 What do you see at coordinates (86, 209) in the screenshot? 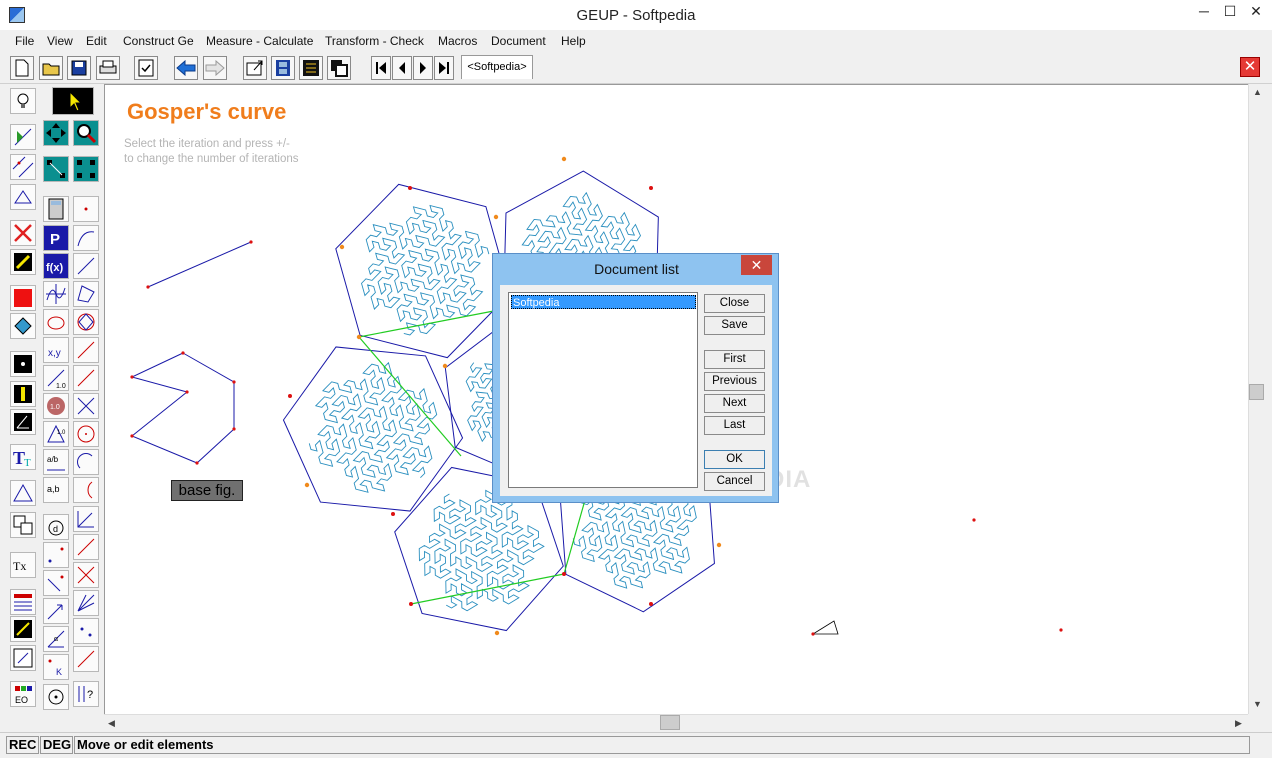
I see `point-tool-icon` at bounding box center [86, 209].